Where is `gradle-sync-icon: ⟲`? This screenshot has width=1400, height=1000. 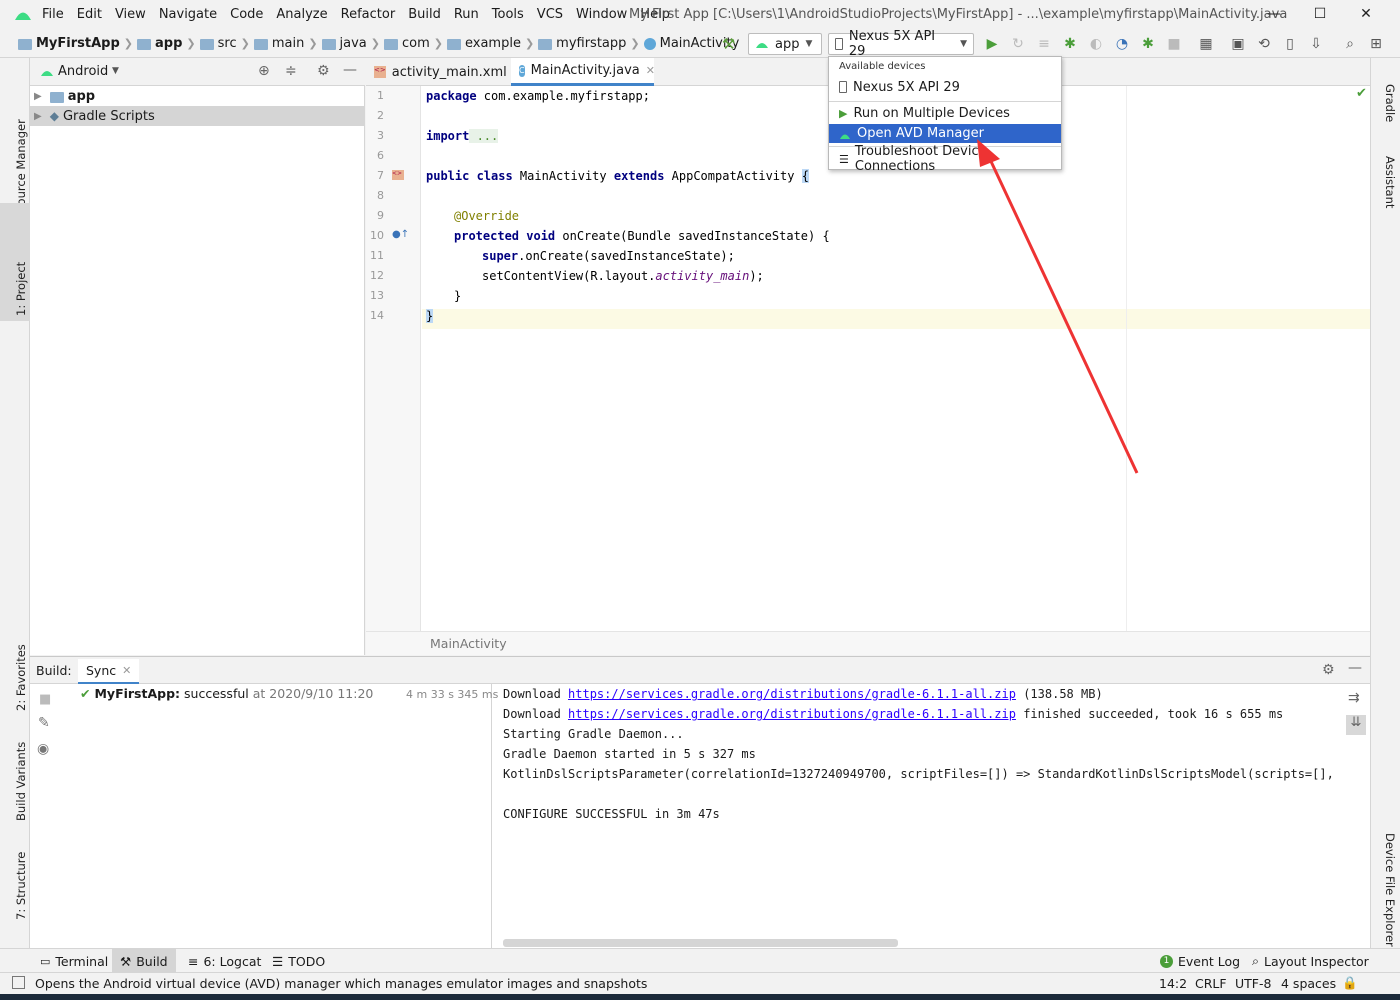 gradle-sync-icon: ⟲ is located at coordinates (1264, 44).